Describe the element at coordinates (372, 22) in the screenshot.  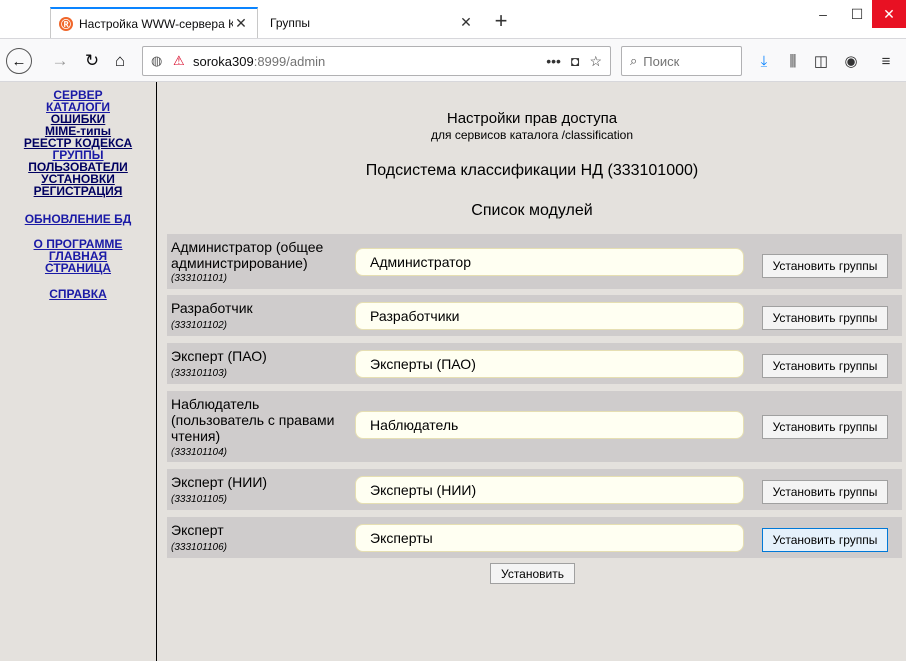
I see `tab-groups: Группы ✕` at that location.